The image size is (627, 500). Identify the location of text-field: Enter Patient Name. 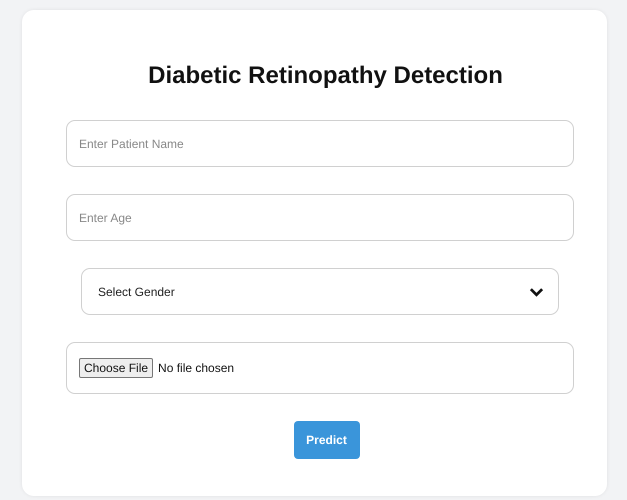
(320, 143).